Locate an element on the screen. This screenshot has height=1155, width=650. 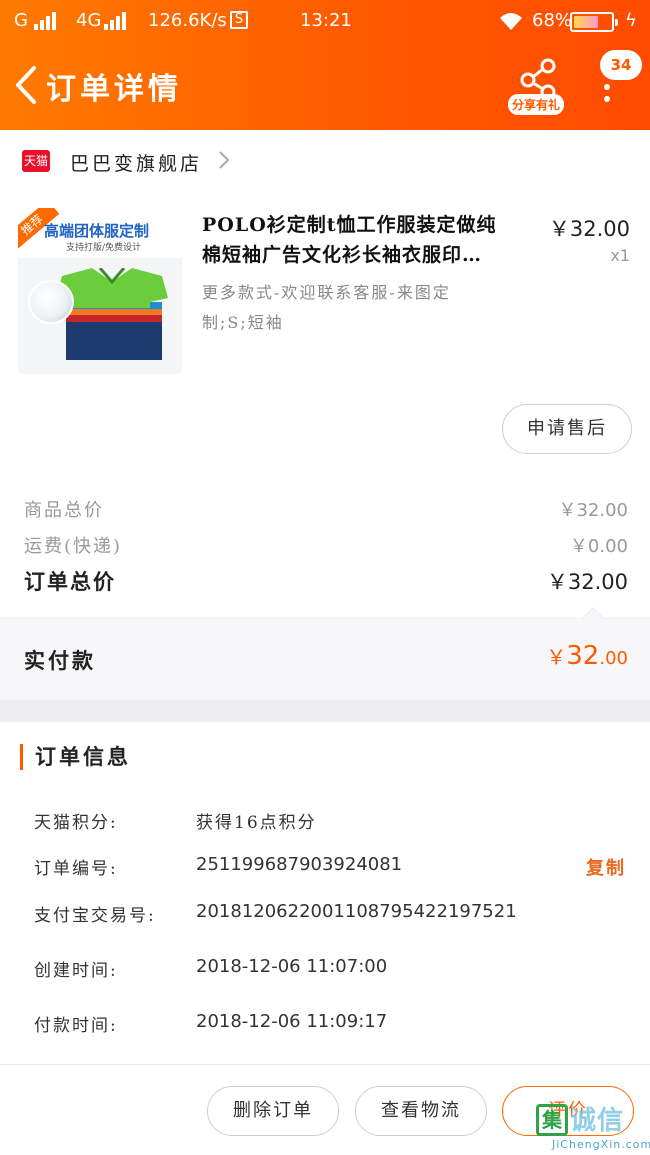
paid-label: 实付款 is located at coordinates (60, 660).